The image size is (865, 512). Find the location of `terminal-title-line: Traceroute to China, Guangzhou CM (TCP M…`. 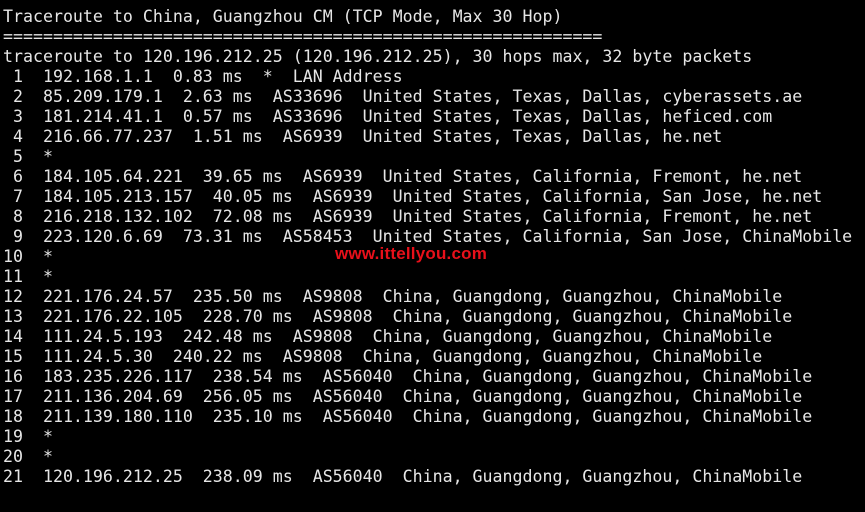

terminal-title-line: Traceroute to China, Guangzhou CM (TCP M… is located at coordinates (283, 16).